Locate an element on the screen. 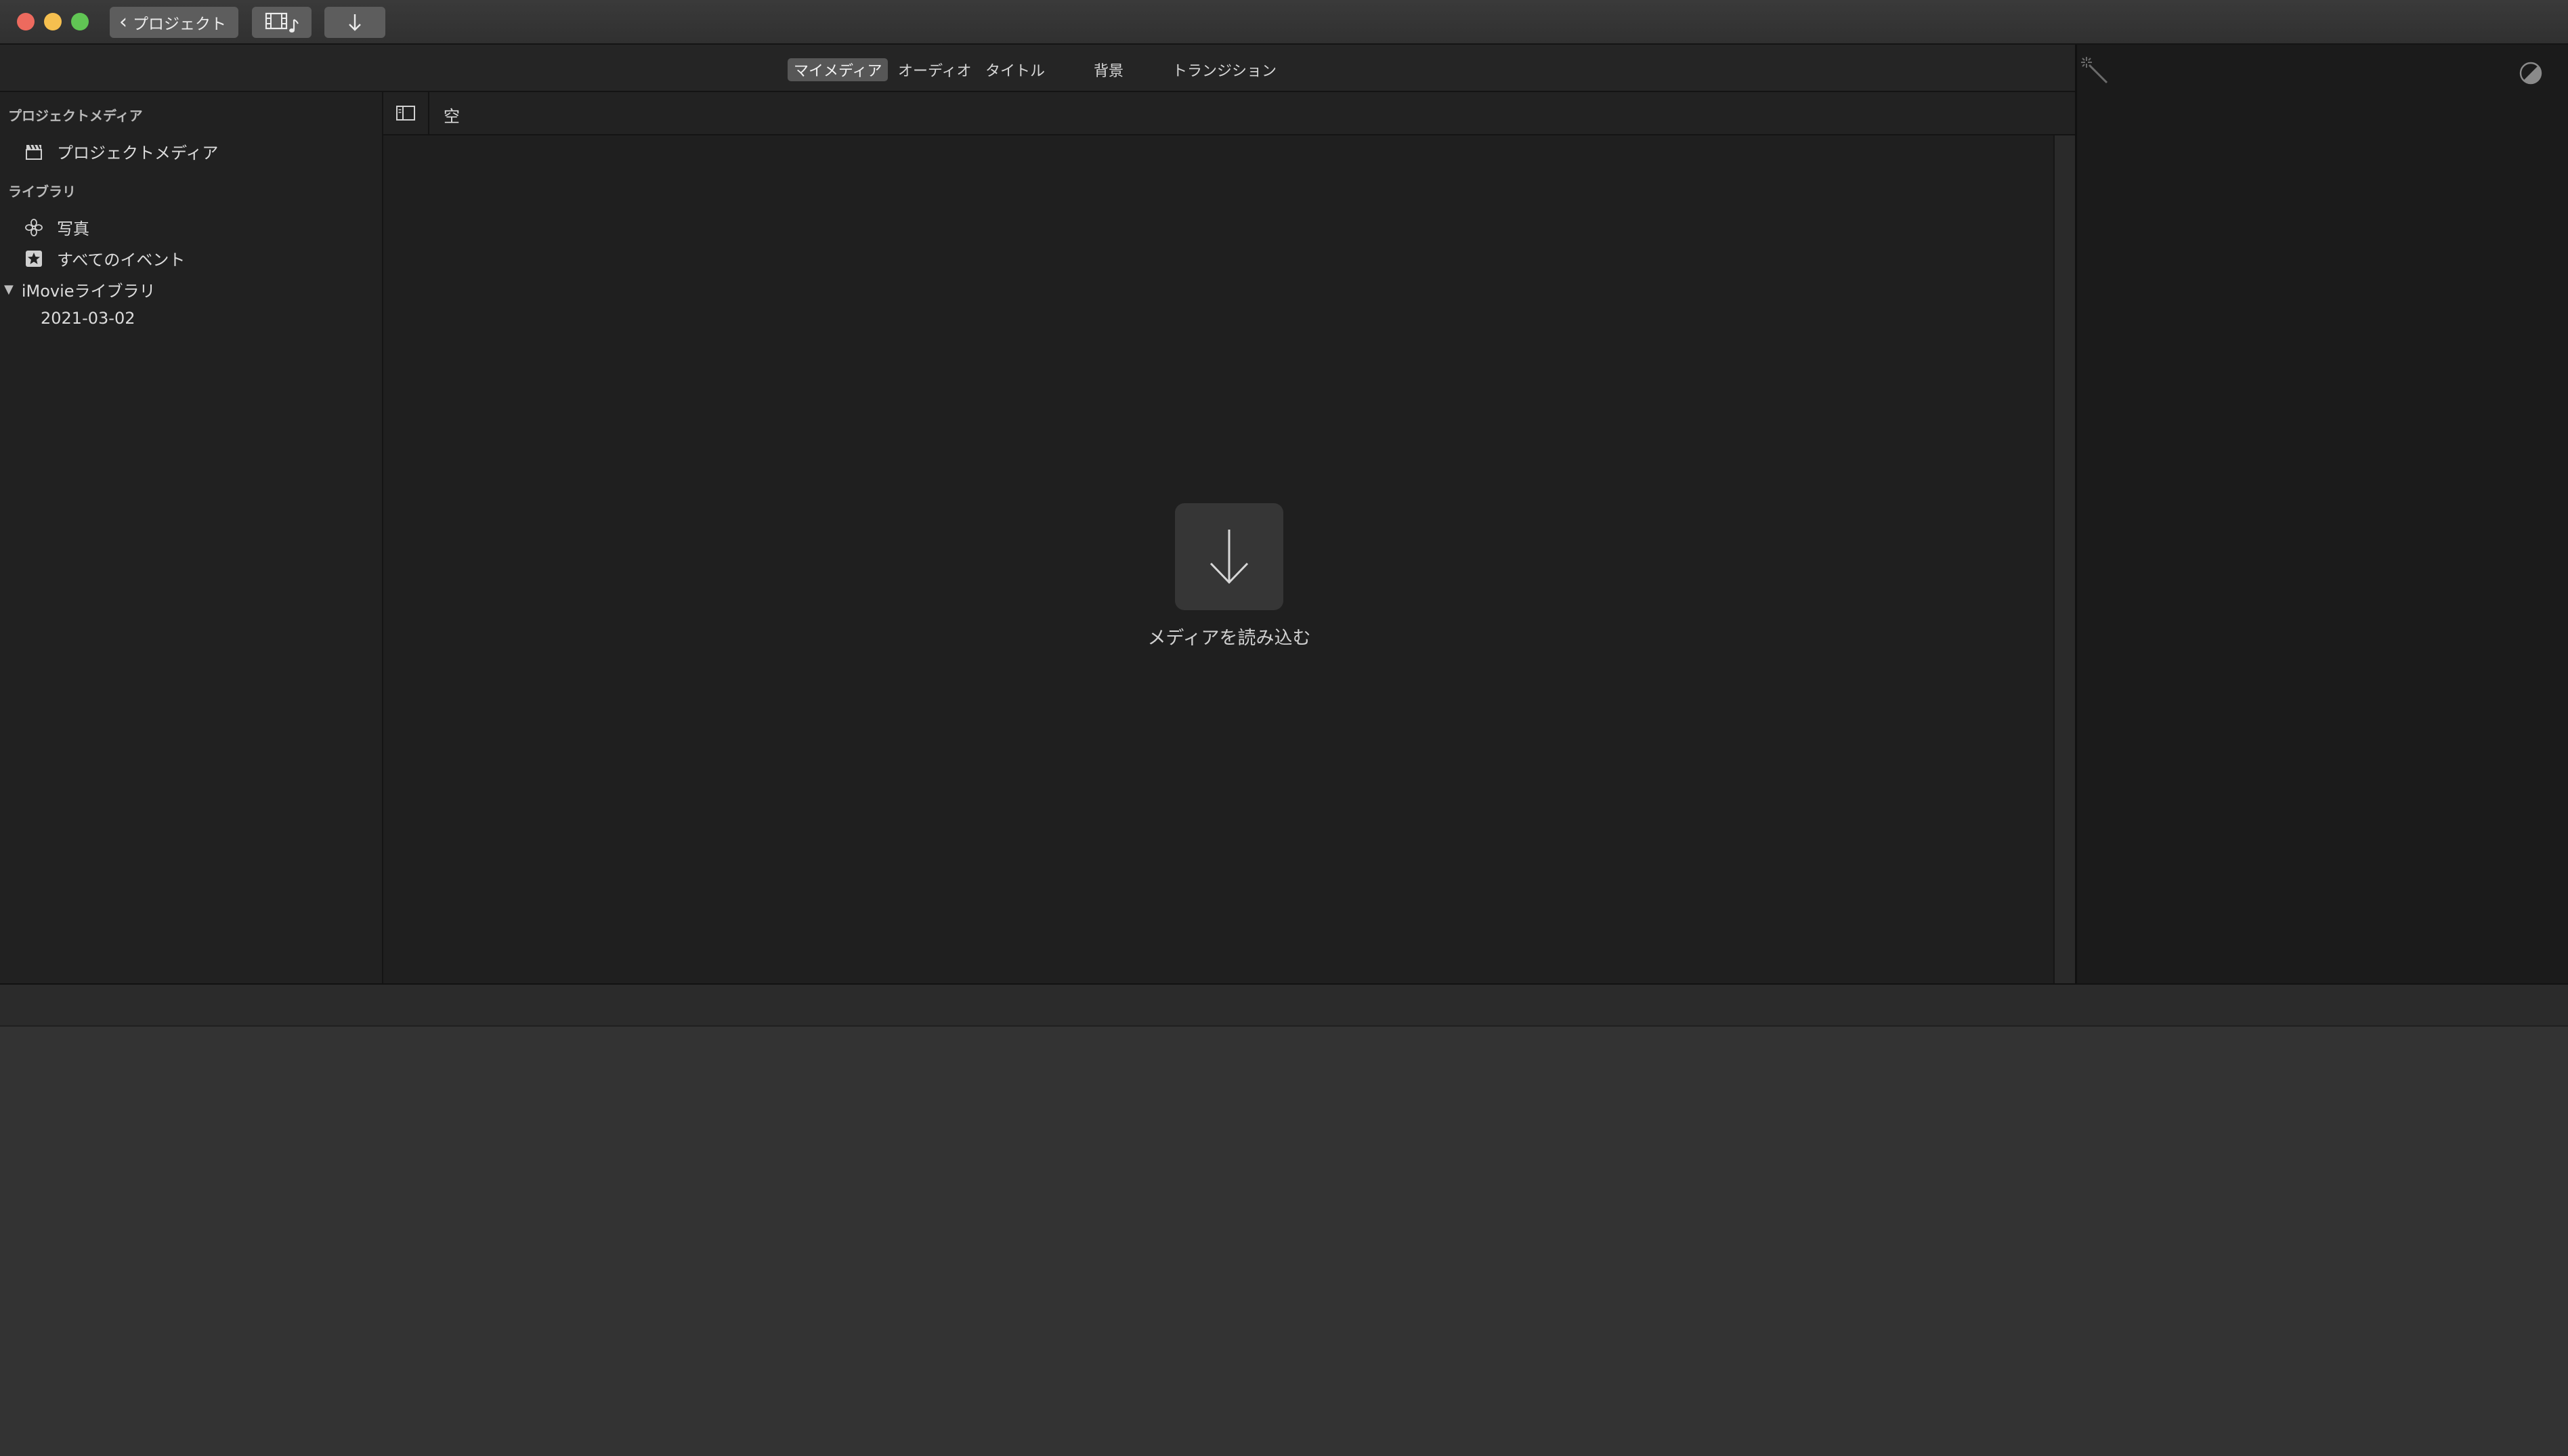 Image resolution: width=2568 pixels, height=1456 pixels. chevron-left-icon: ‹ is located at coordinates (123, 22).